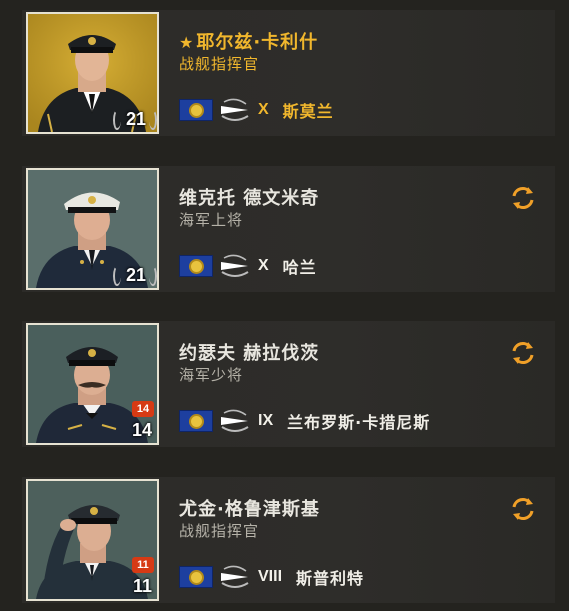 The width and height of the screenshot is (569, 611). What do you see at coordinates (211, 375) in the screenshot?
I see `commander-rank: 海军少将` at bounding box center [211, 375].